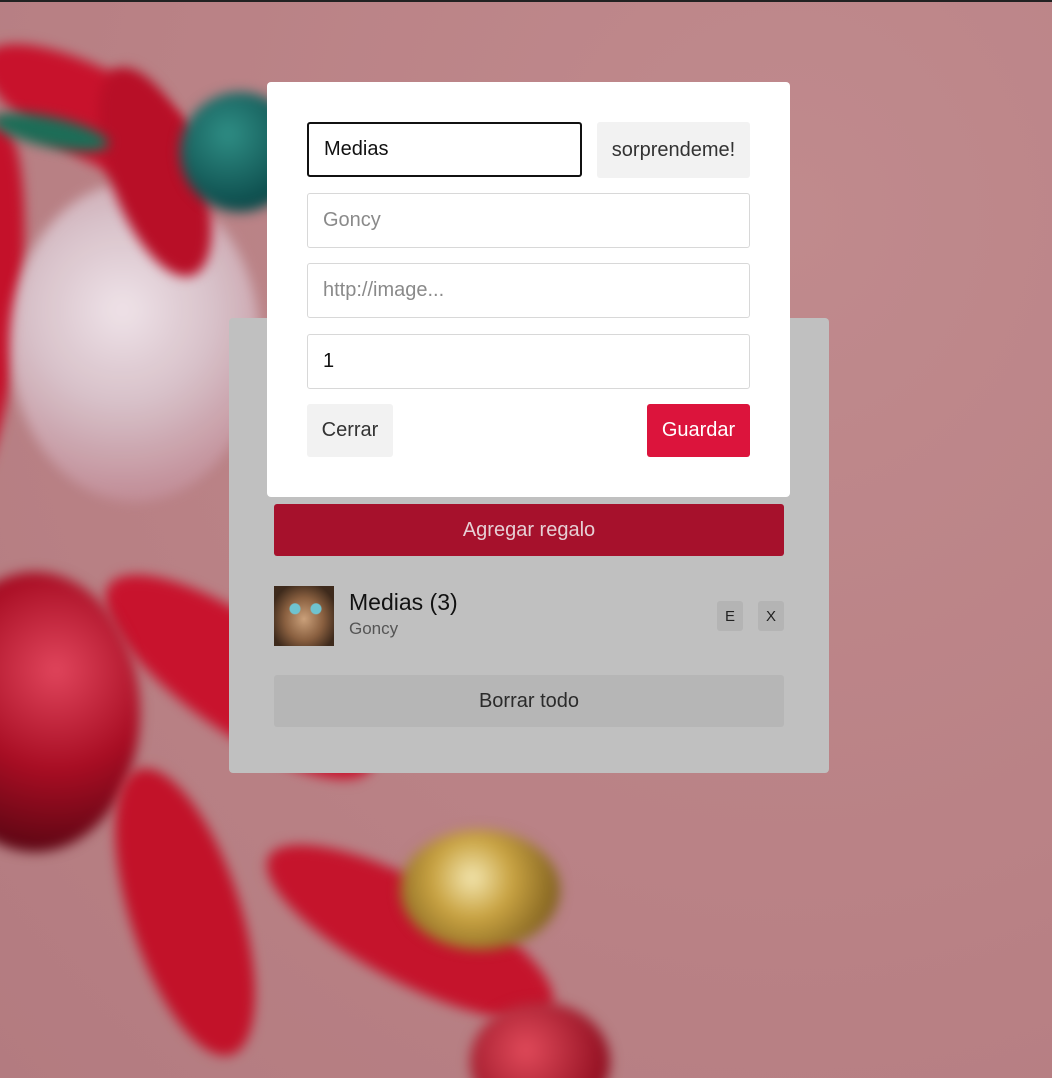  What do you see at coordinates (529, 615) in the screenshot?
I see `list-item: Medias (3) Goncy E X` at bounding box center [529, 615].